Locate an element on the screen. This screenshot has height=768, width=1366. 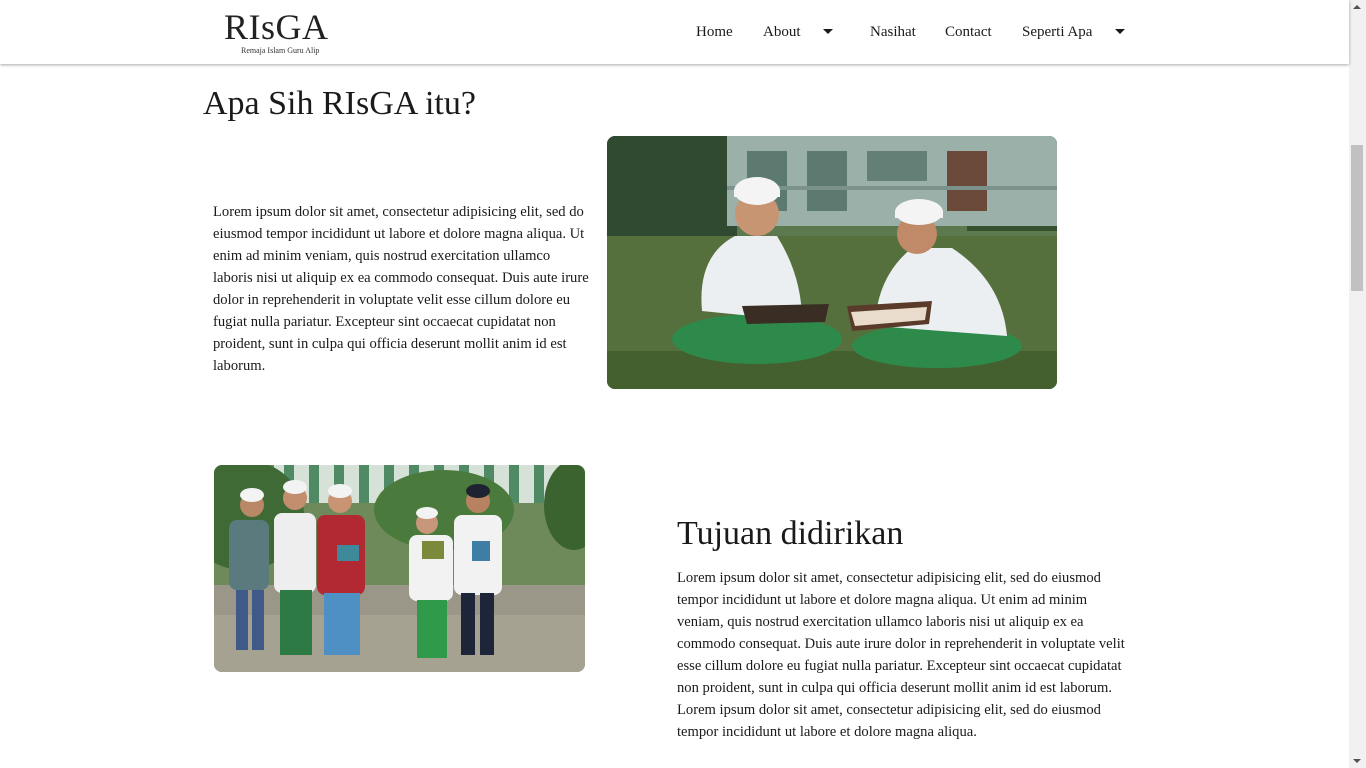
scroll-up-icon is located at coordinates (1357, 7).